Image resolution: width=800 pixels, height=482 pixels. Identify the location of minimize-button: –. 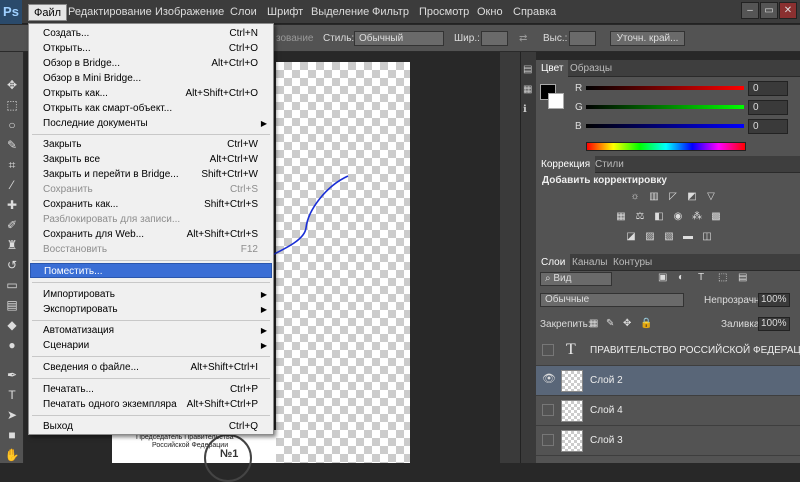
(750, 10).